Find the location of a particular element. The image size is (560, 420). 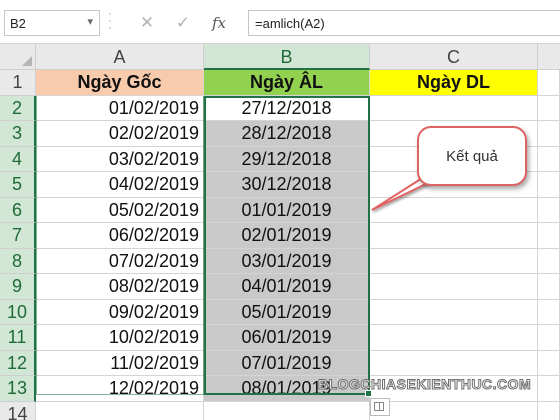

cell-a6: 05/02/2019 is located at coordinates (120, 210).